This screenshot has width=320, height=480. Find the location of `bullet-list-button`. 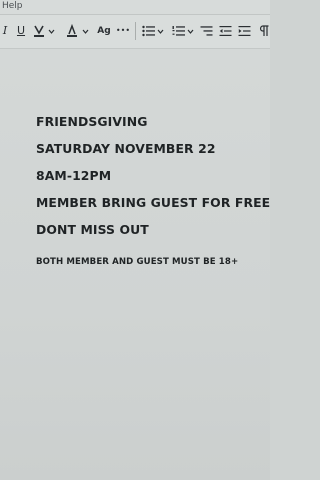

bullet-list-button is located at coordinates (148, 31).